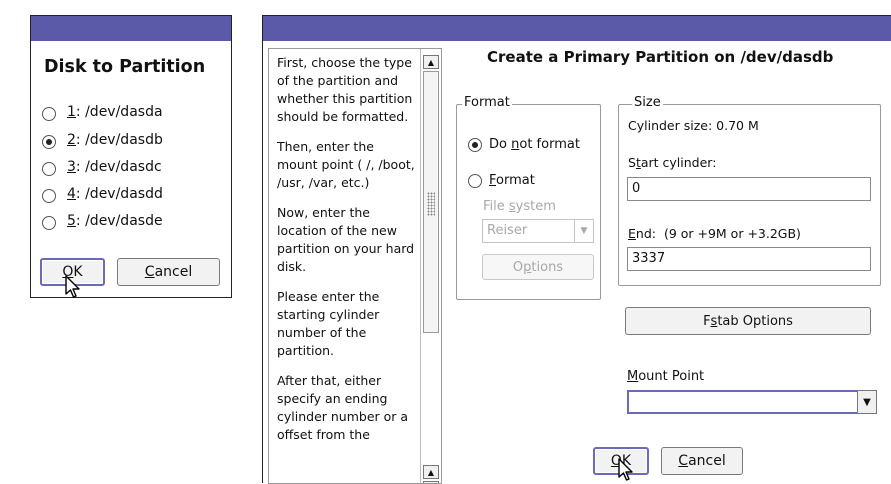  I want to click on end-cylinder-label: End: (9 or +9M or +3.2GB), so click(714, 233).